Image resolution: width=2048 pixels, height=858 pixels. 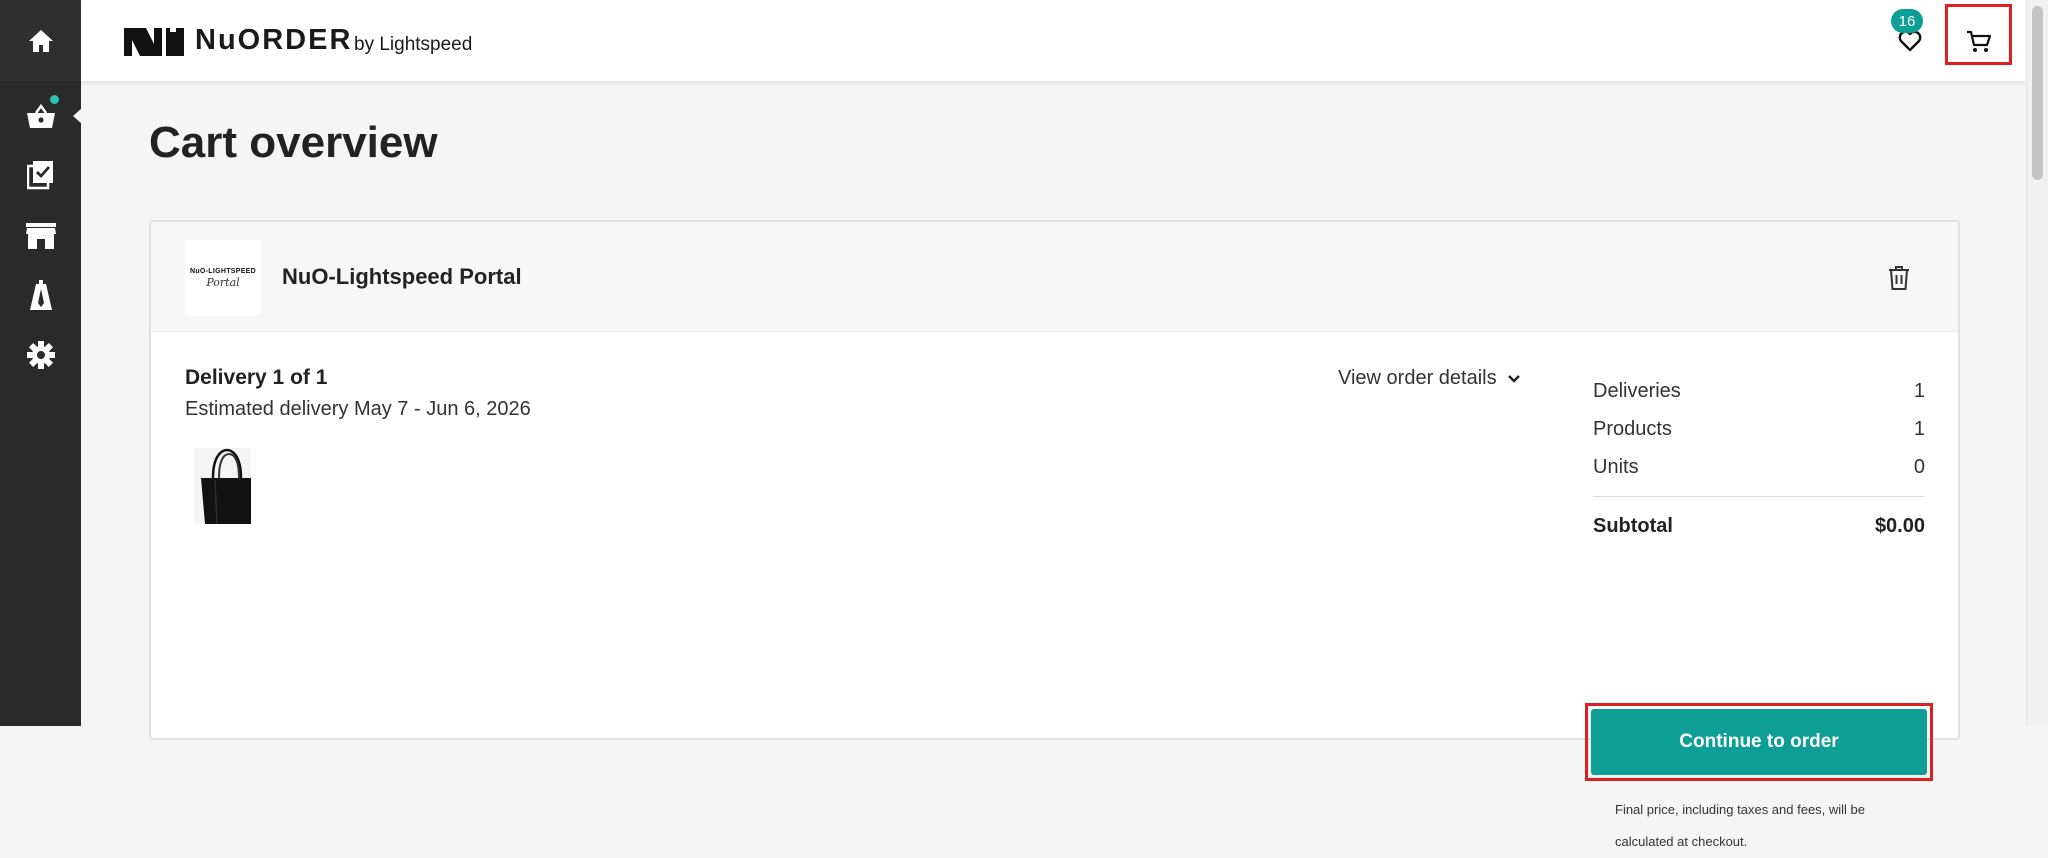 I want to click on heart-icon, so click(x=1910, y=41).